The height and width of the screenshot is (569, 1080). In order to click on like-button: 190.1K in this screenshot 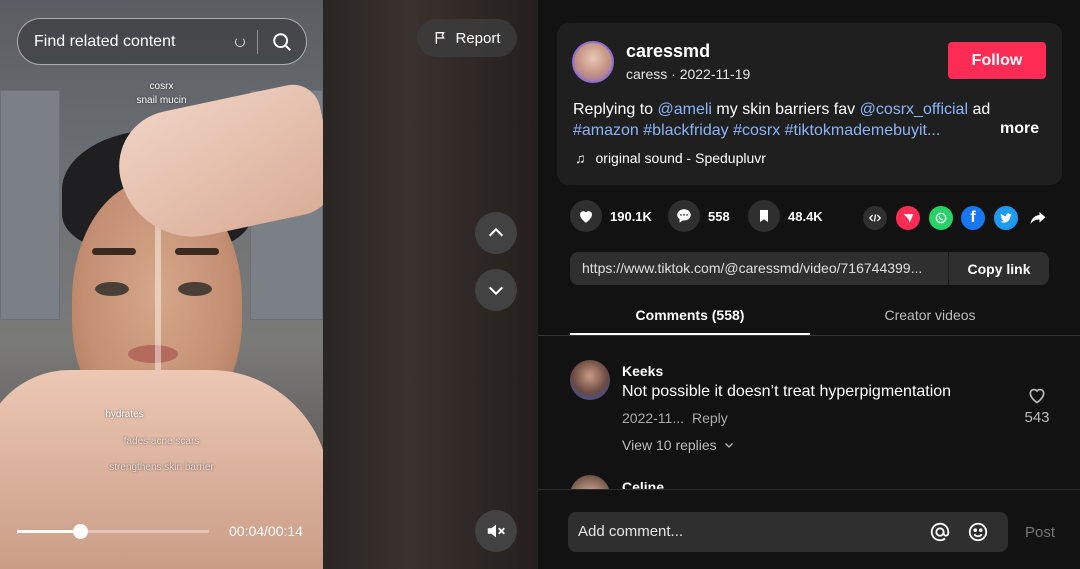, I will do `click(611, 216)`.